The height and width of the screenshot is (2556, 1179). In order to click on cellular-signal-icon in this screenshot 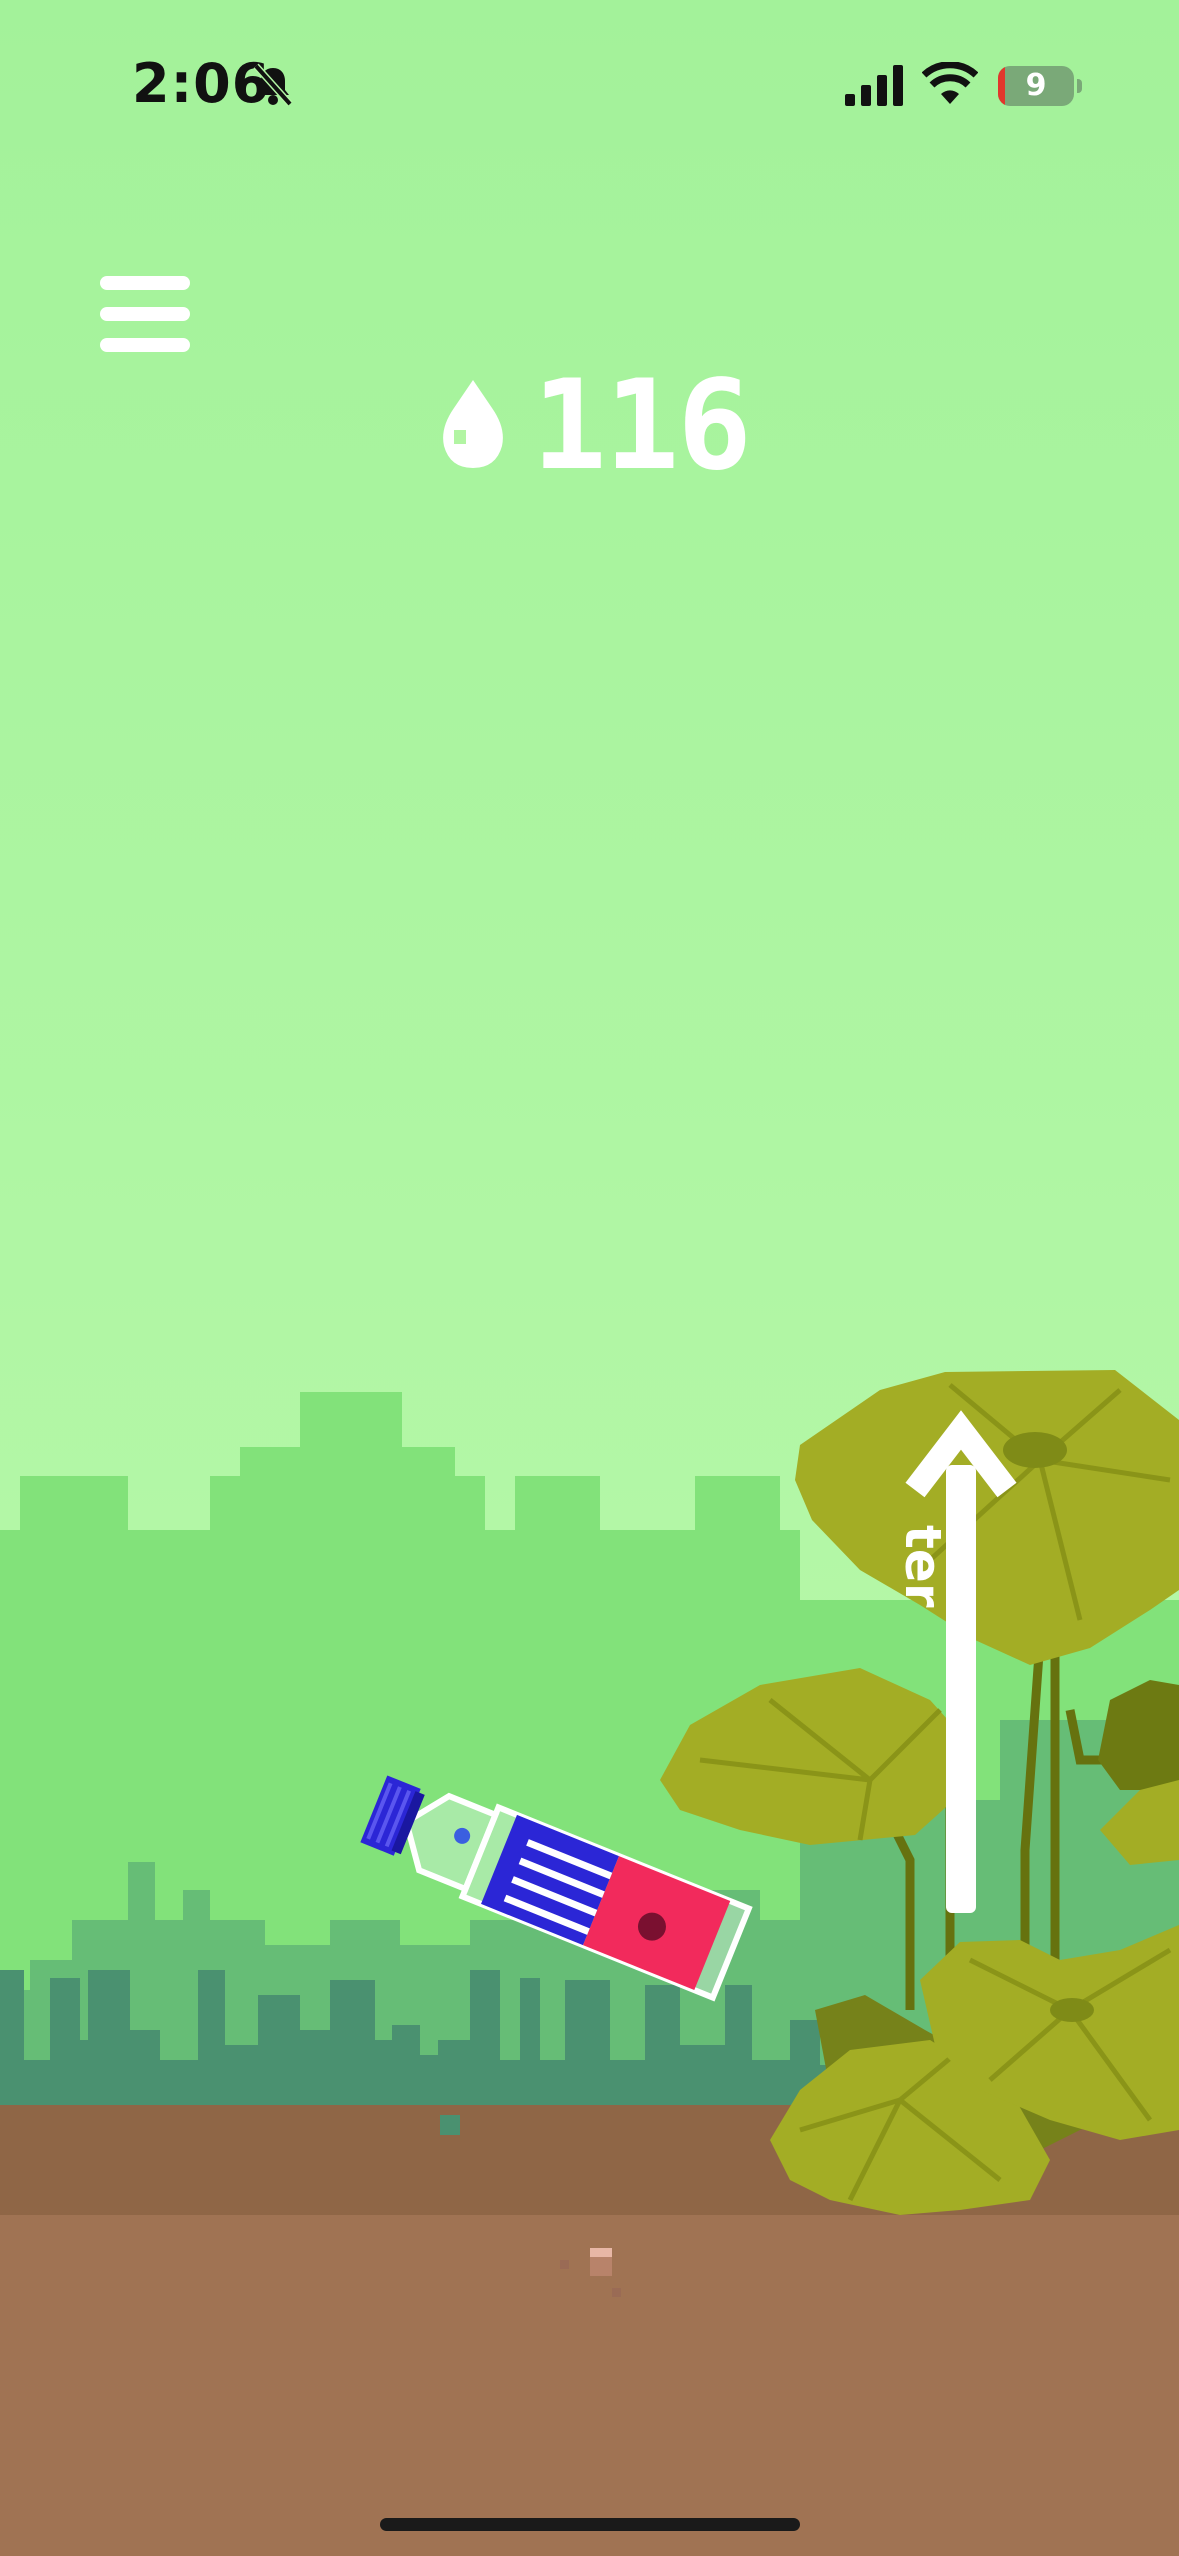, I will do `click(874, 85)`.